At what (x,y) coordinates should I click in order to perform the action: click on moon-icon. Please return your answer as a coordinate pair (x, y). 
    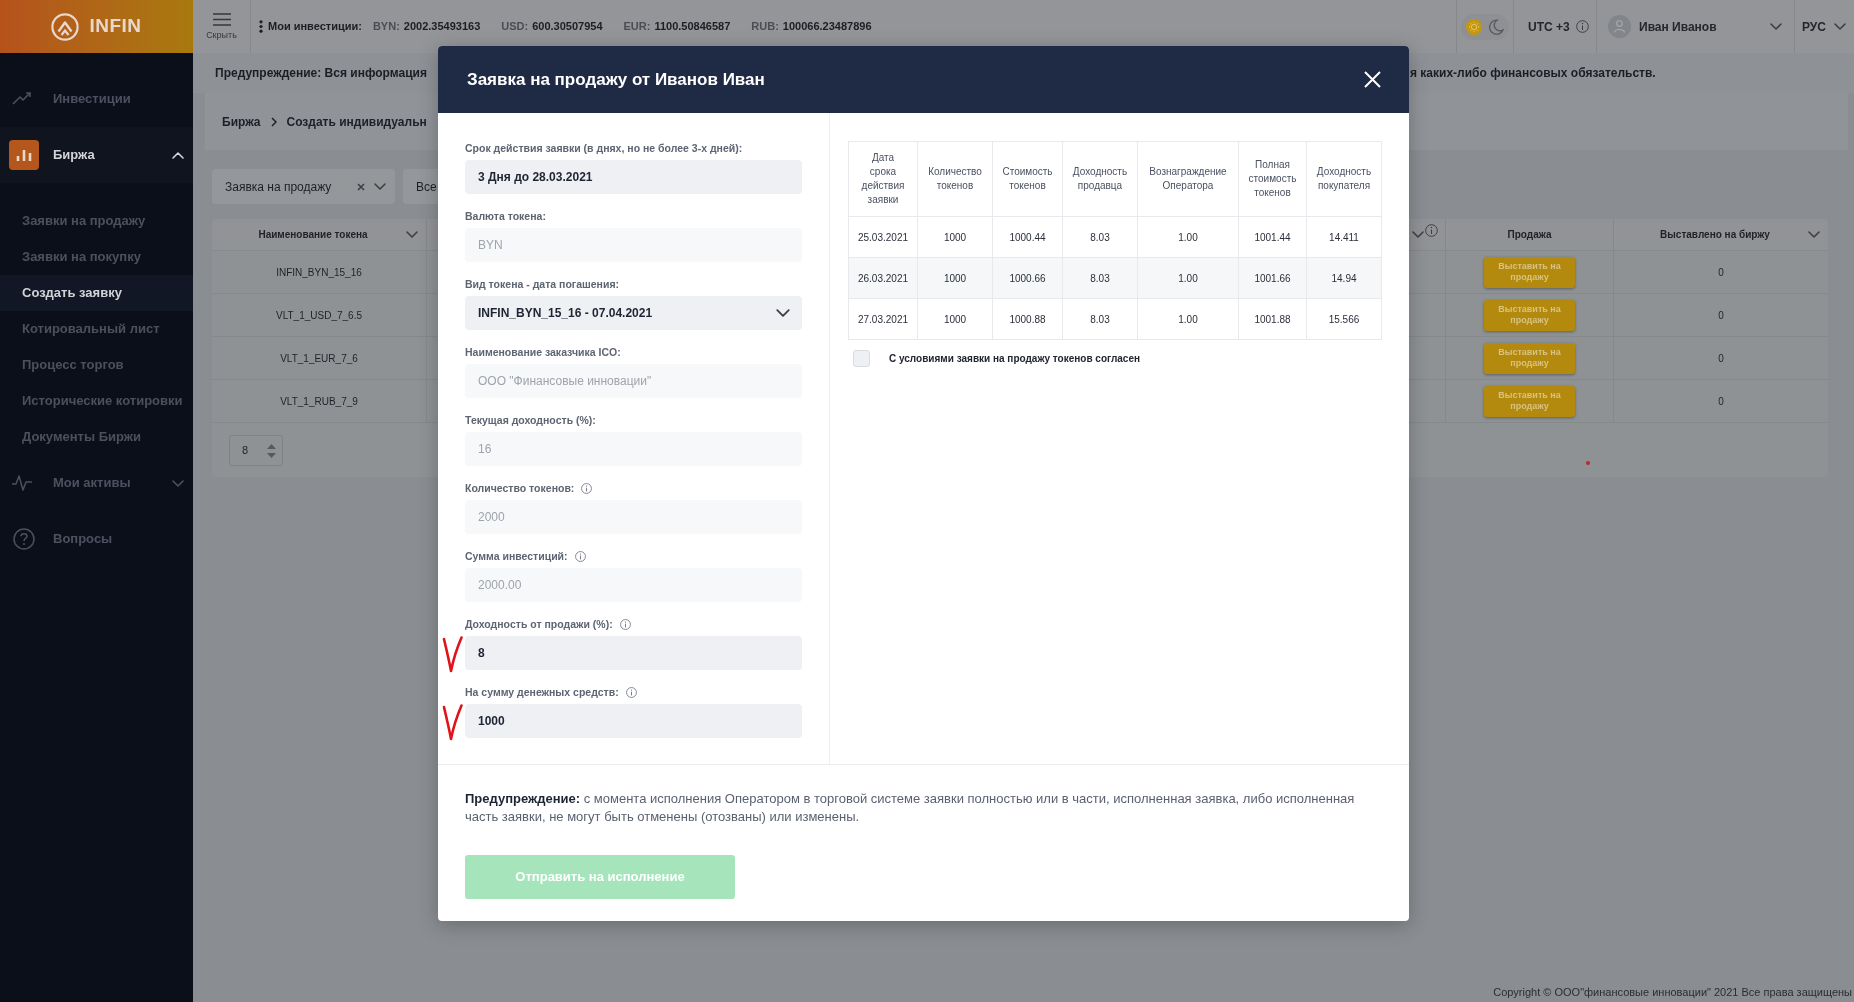
    Looking at the image, I should click on (1496, 26).